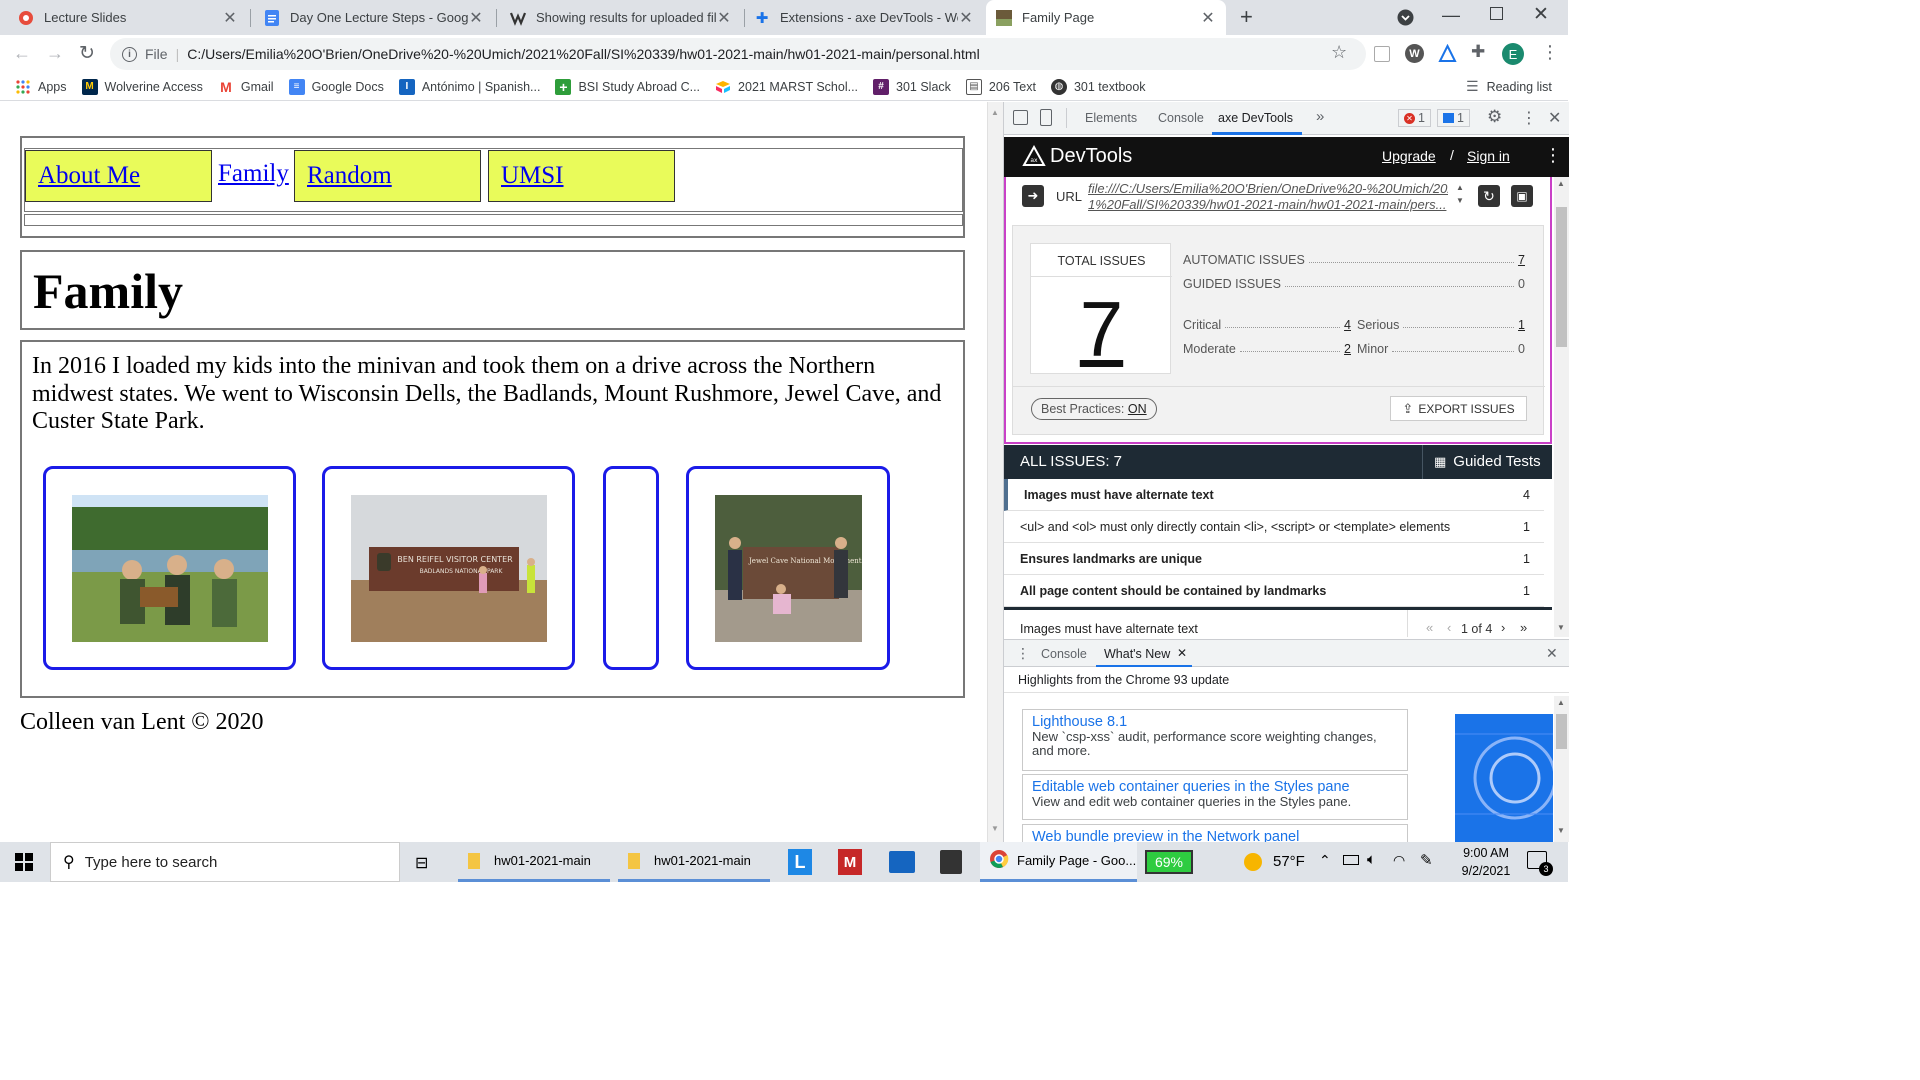  I want to click on taskbar-folder-2: hw01-2021-main, so click(694, 862).